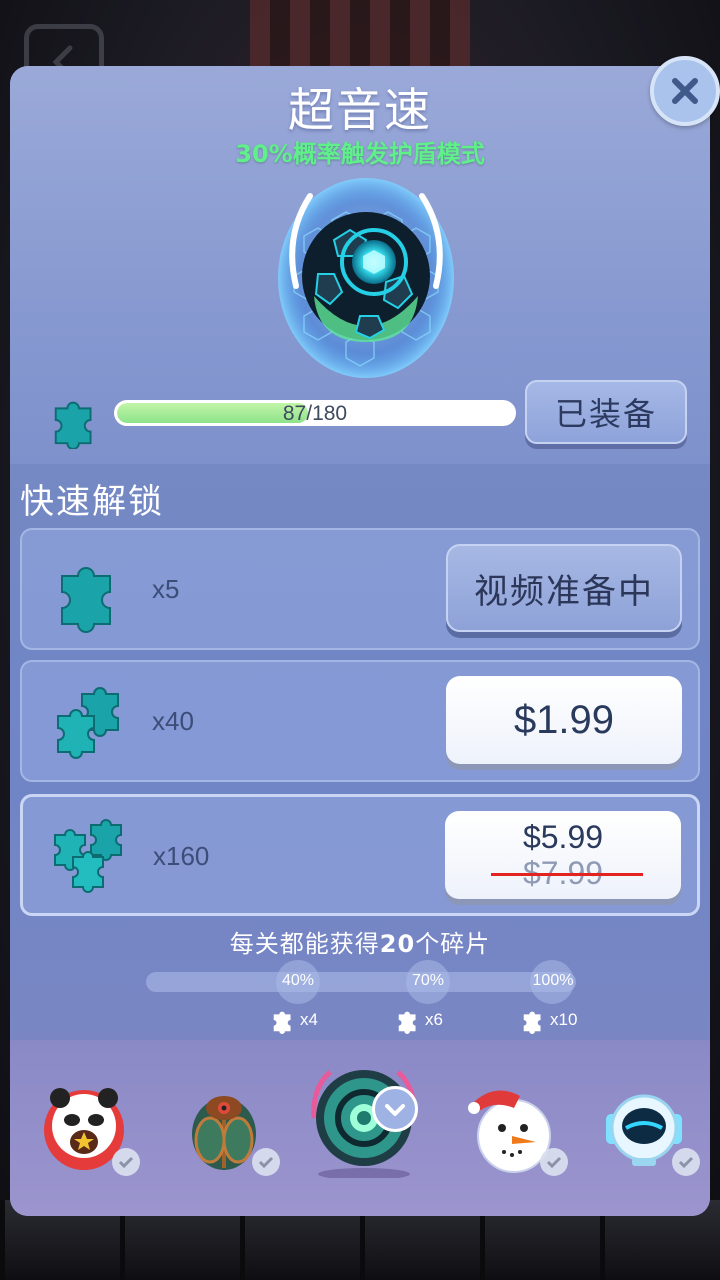 This screenshot has width=720, height=1280. What do you see at coordinates (294, 1020) in the screenshot?
I see `milestone-reward: x4` at bounding box center [294, 1020].